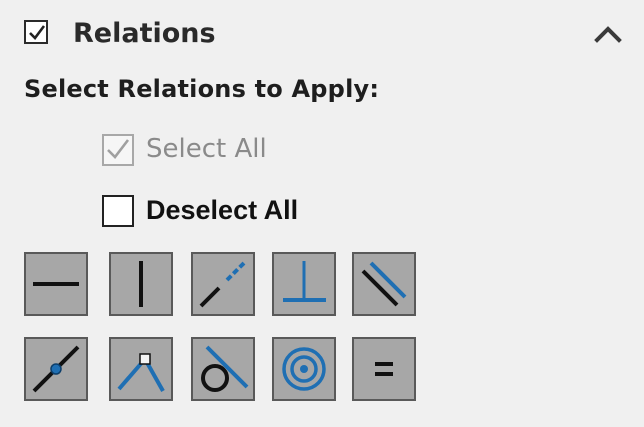  I want to click on equal-relation-button, so click(384, 369).